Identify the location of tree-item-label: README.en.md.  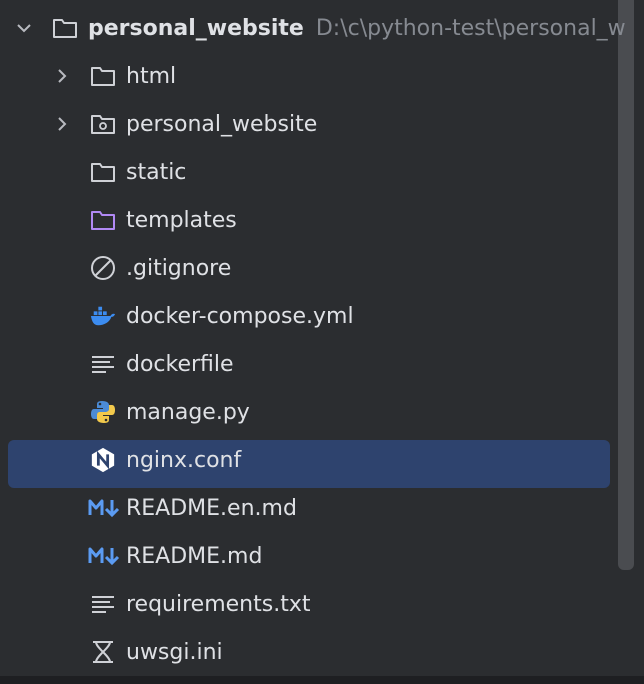
(211, 508).